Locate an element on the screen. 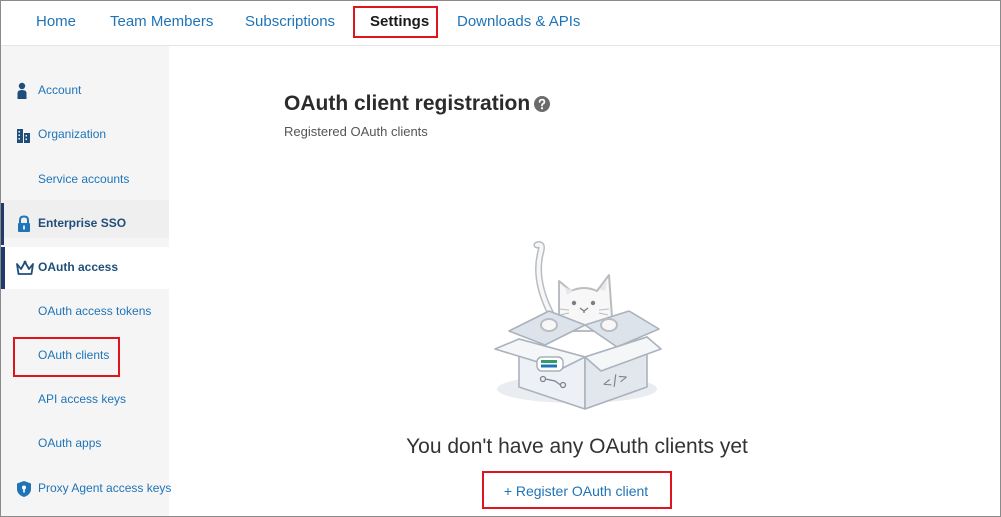  register-button-highlight is located at coordinates (577, 490).